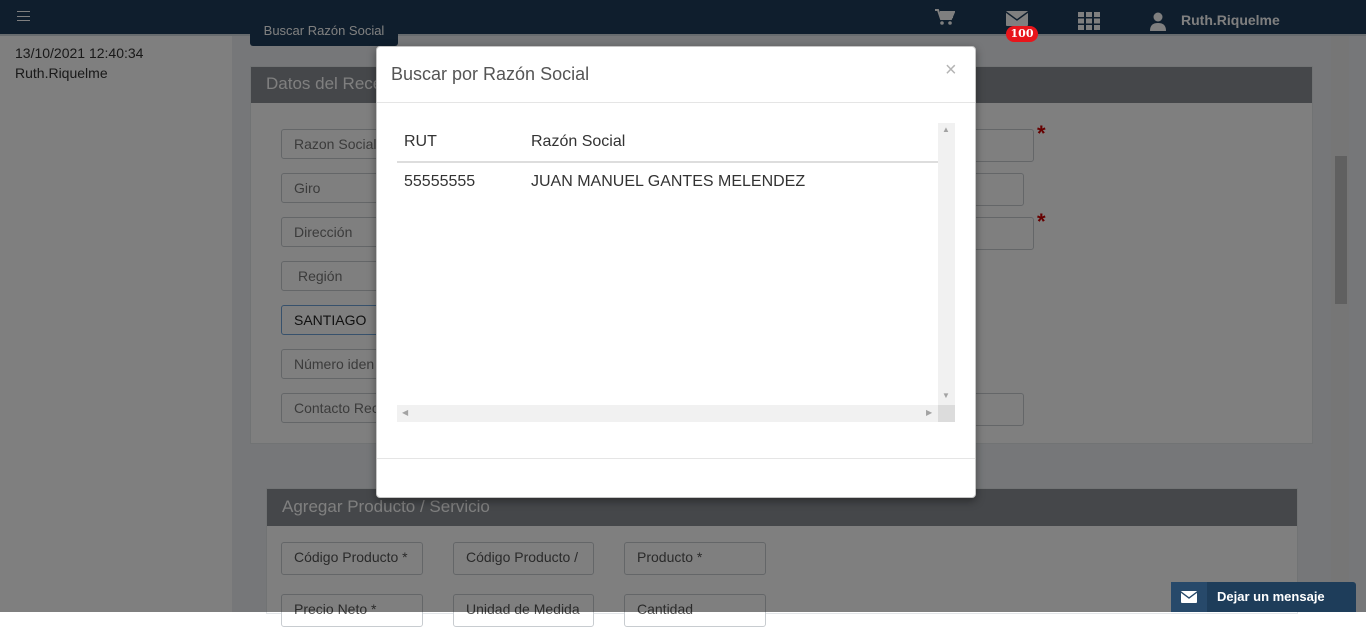  What do you see at coordinates (946, 395) in the screenshot?
I see `scroll-down-arrow-icon: ▼` at bounding box center [946, 395].